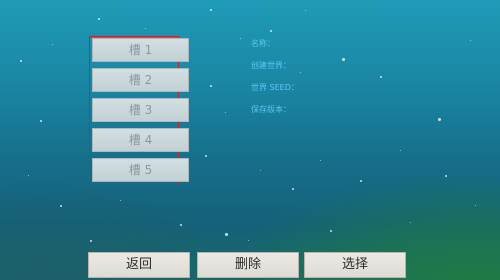 Image resolution: width=500 pixels, height=280 pixels. I want to click on slot-1-button: 槽 1, so click(140, 50).